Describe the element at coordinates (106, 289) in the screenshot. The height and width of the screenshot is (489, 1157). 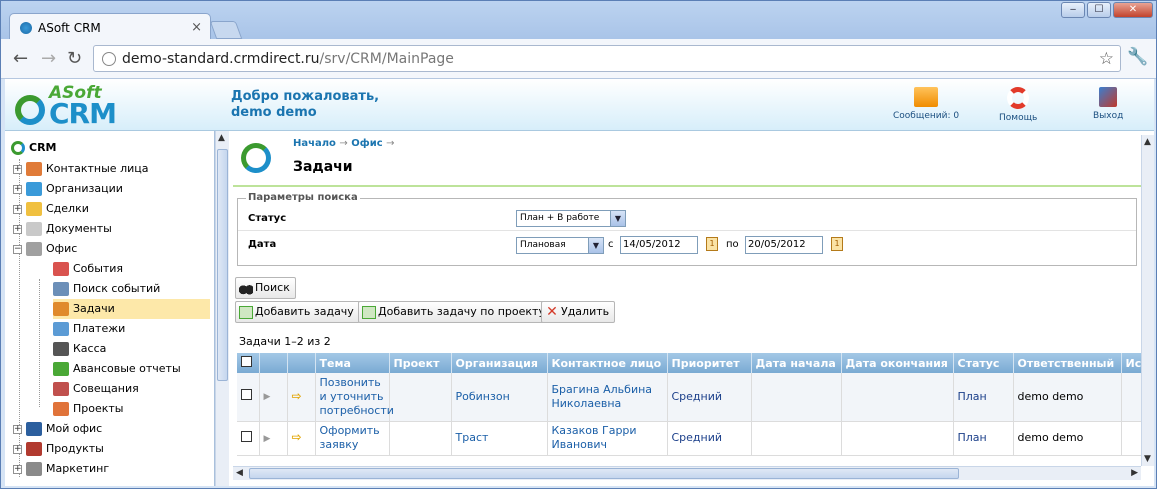
I see `sidebar-item-search-events: Поиск событий` at that location.